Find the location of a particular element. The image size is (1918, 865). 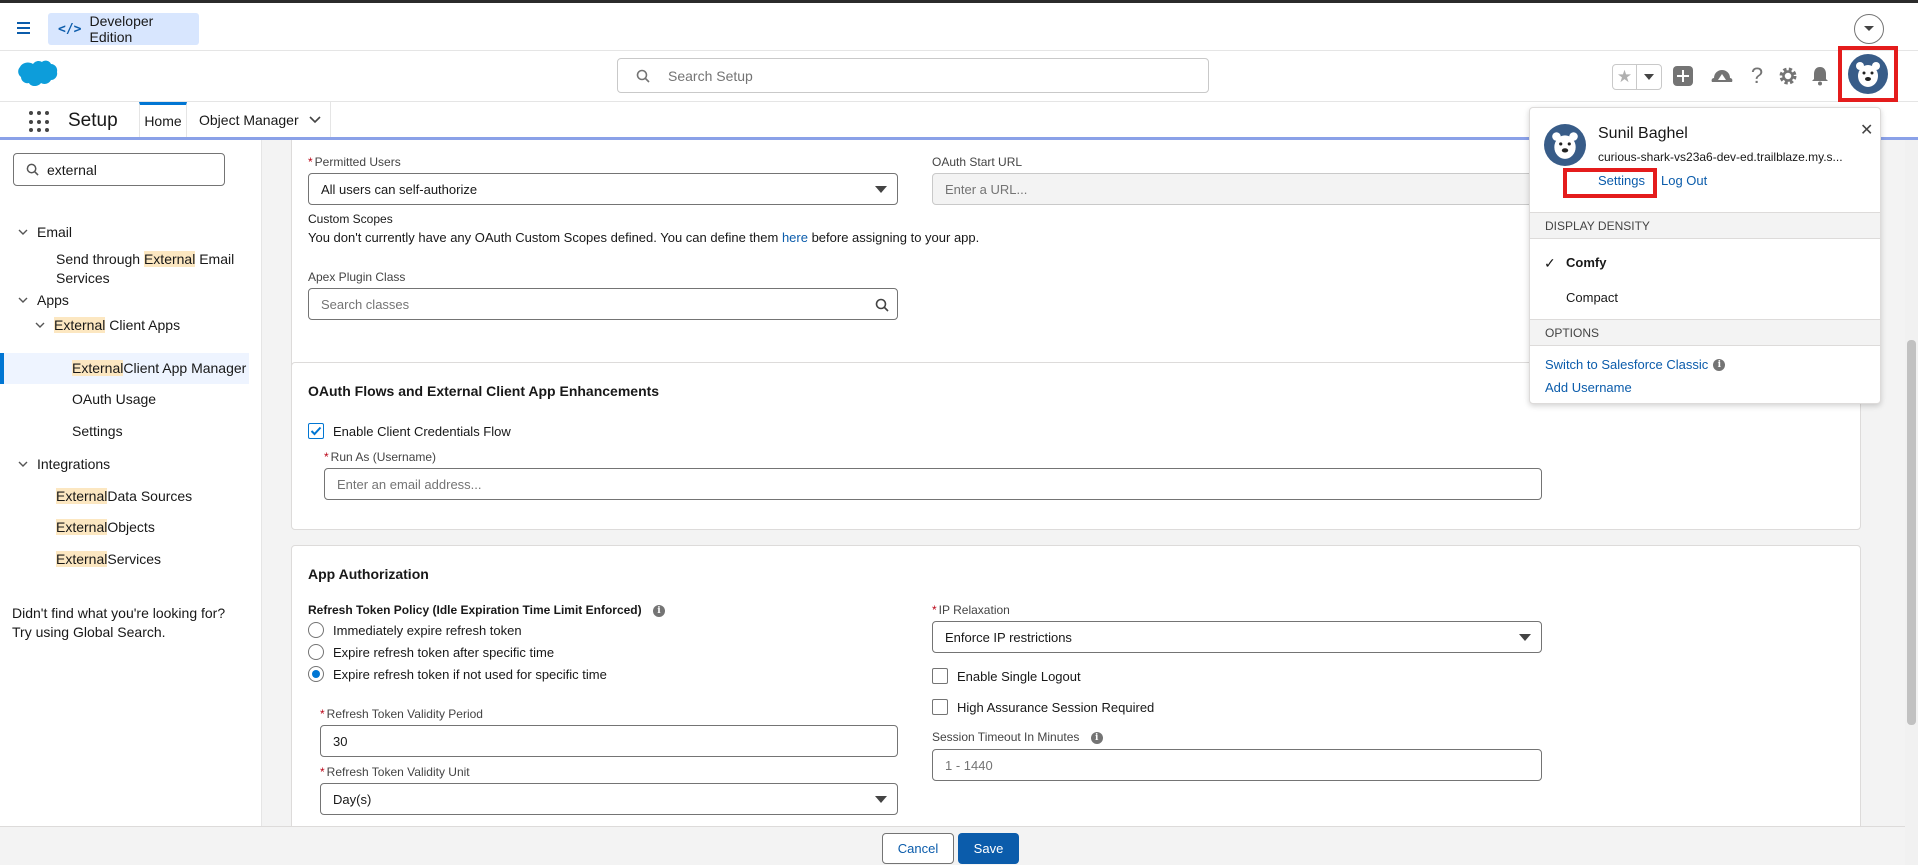

favorites-list-button is located at coordinates (1649, 77).